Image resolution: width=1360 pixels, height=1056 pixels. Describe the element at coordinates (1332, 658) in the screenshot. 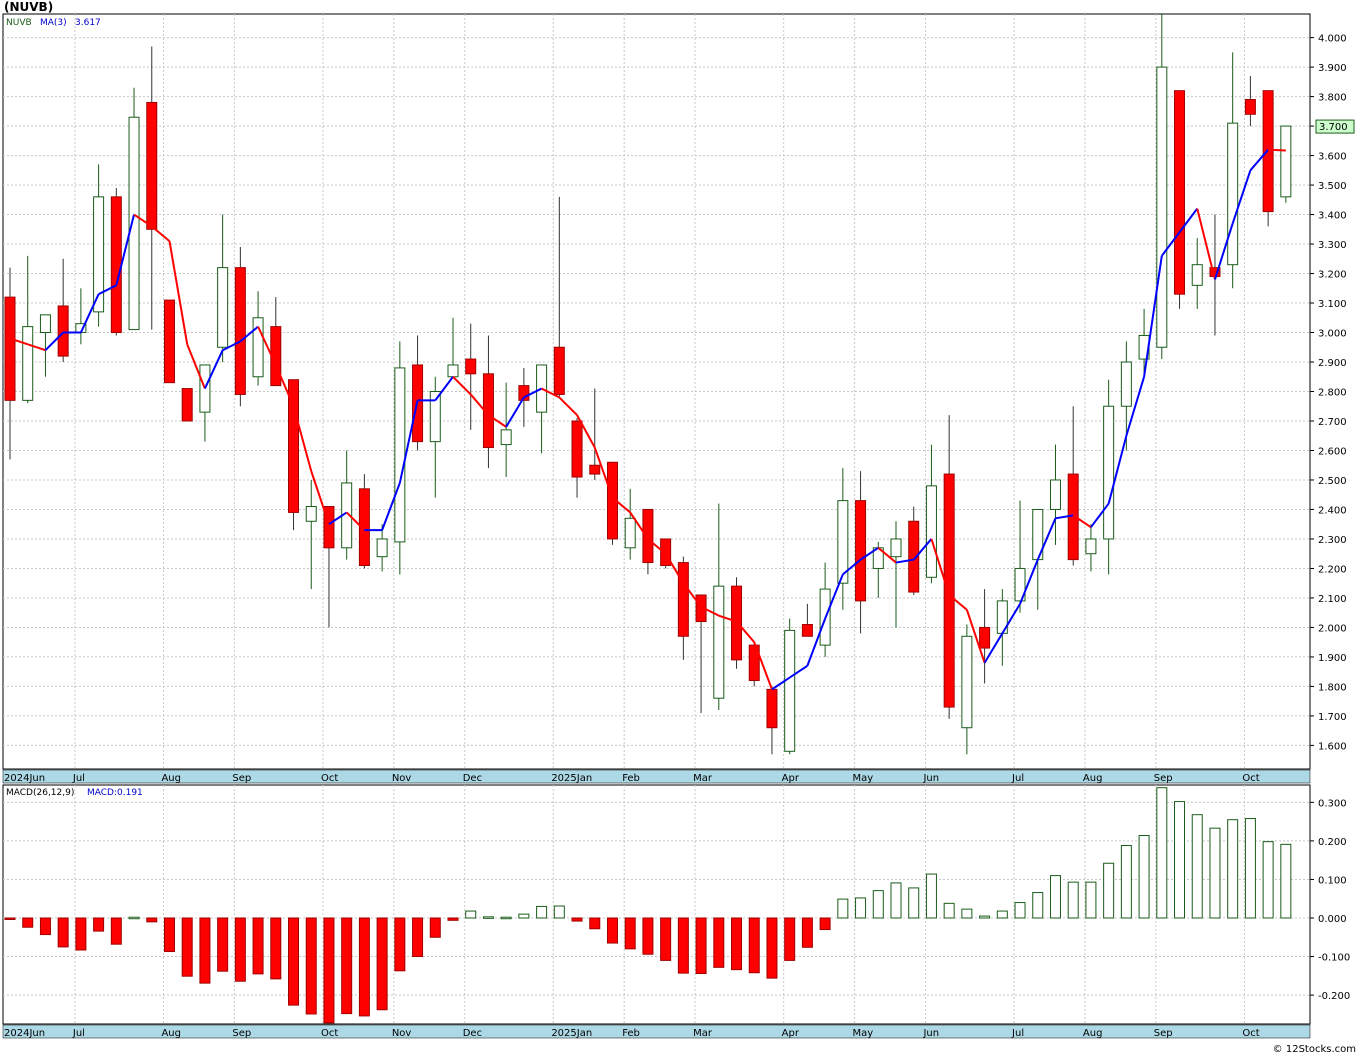

I see `price-tick-label: 1.900` at that location.